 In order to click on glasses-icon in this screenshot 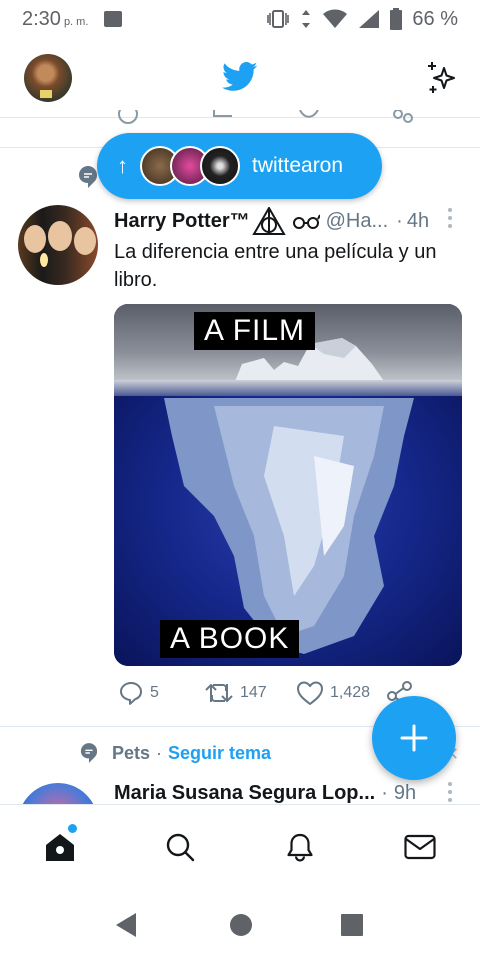, I will do `click(306, 221)`.